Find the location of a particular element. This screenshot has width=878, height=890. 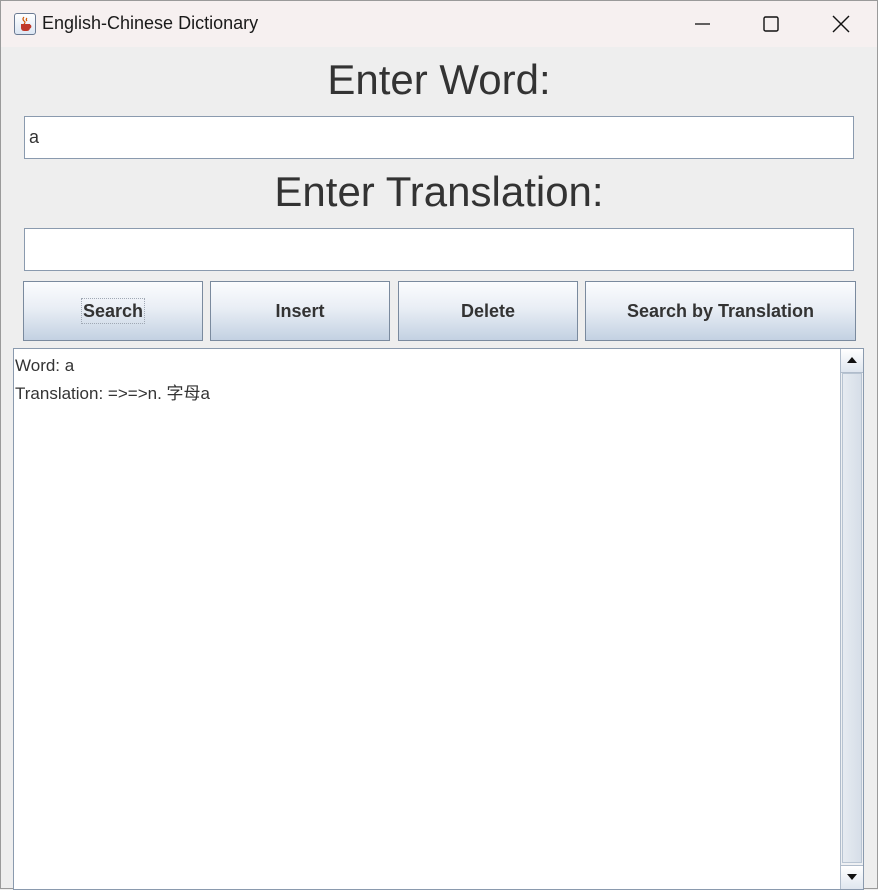

close-icon is located at coordinates (841, 24).